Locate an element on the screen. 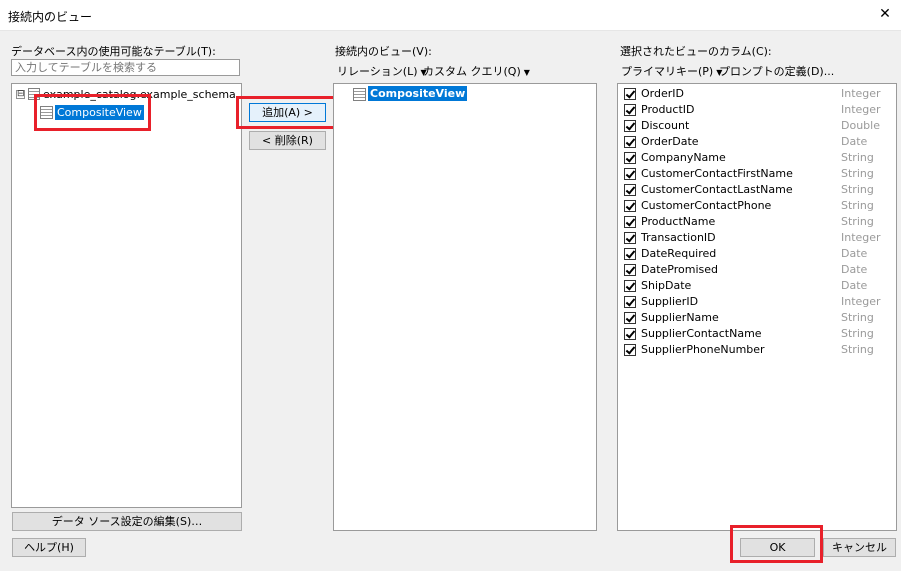  table-icon is located at coordinates (46, 112).